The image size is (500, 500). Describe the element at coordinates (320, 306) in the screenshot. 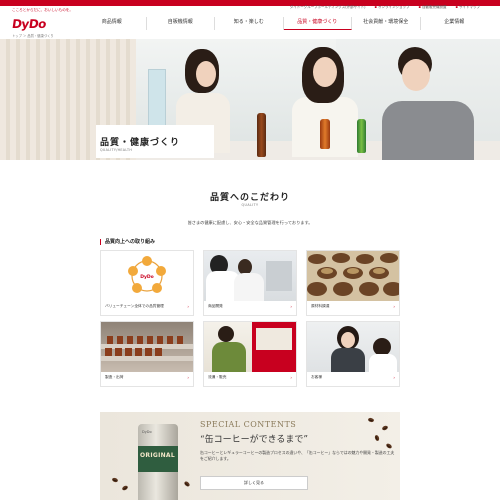

I see `card-label: 原材料調達` at that location.